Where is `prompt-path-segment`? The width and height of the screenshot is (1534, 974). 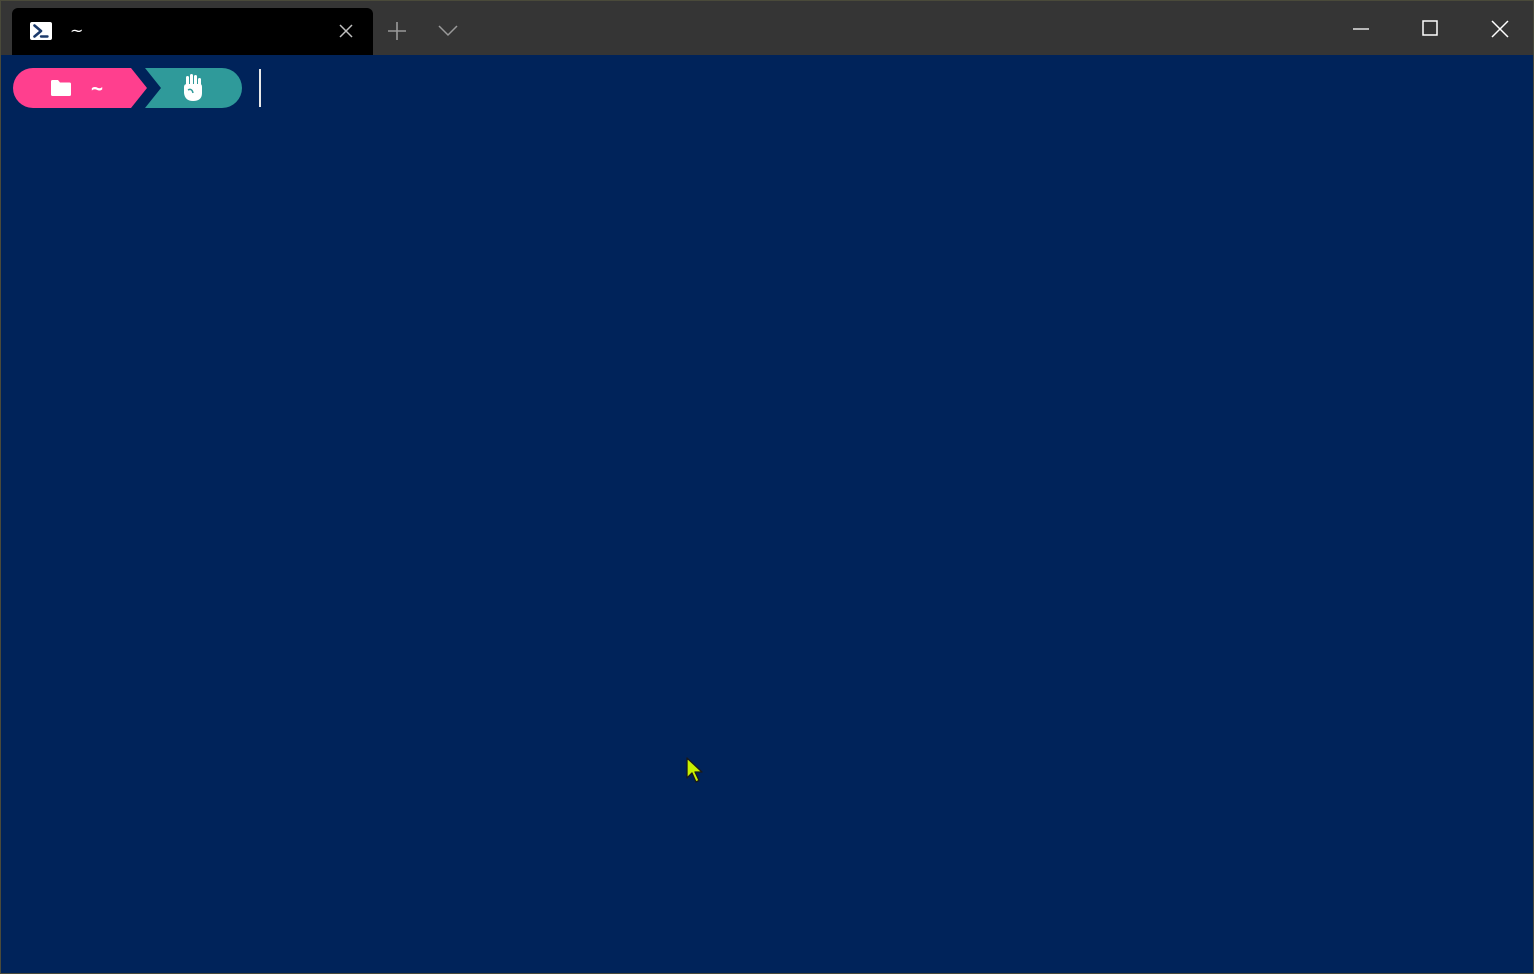 prompt-path-segment is located at coordinates (80, 88).